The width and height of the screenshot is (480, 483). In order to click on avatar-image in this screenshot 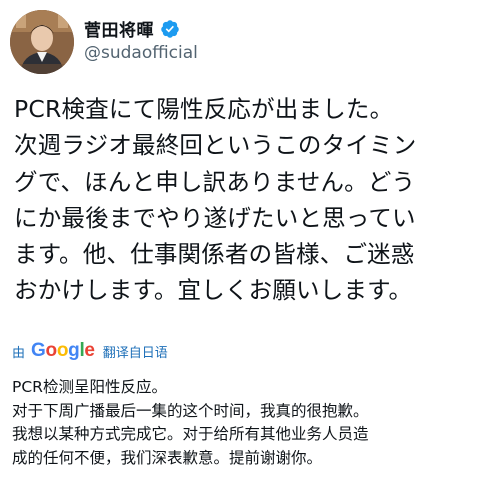, I will do `click(42, 42)`.